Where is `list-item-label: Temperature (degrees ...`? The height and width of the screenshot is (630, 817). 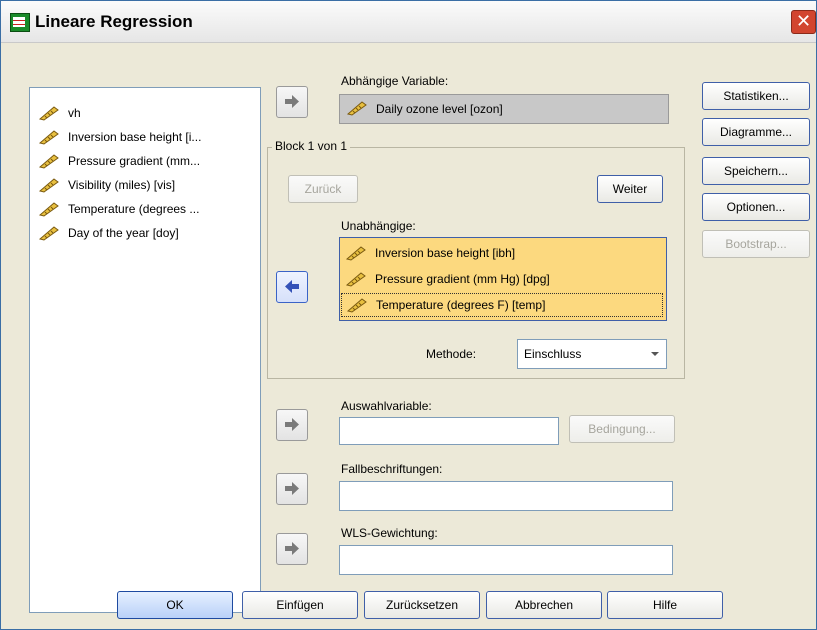 list-item-label: Temperature (degrees ... is located at coordinates (134, 209).